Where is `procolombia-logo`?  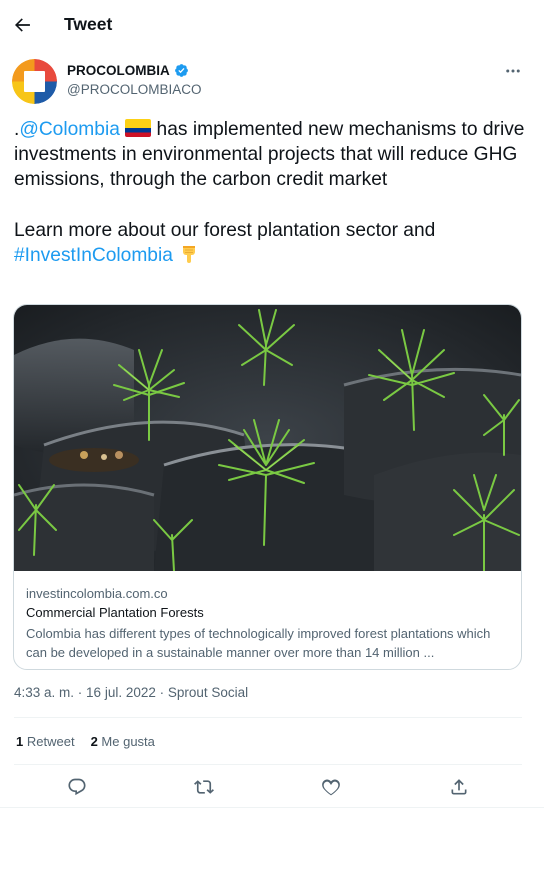
procolombia-logo is located at coordinates (34, 81).